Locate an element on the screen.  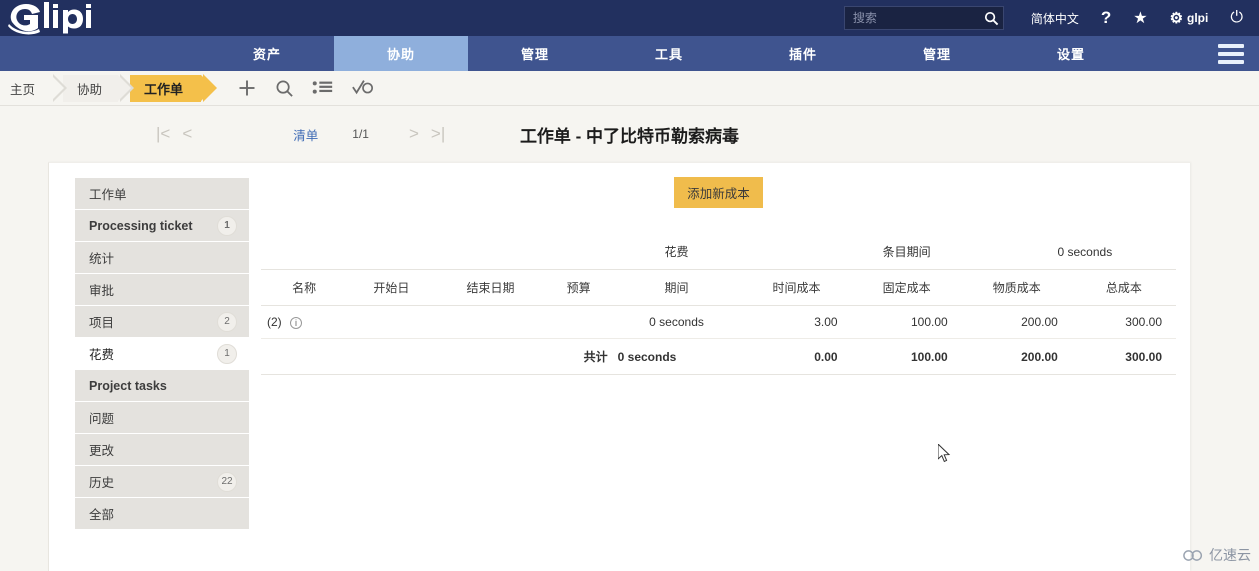
info-icon: i is located at coordinates (296, 322).